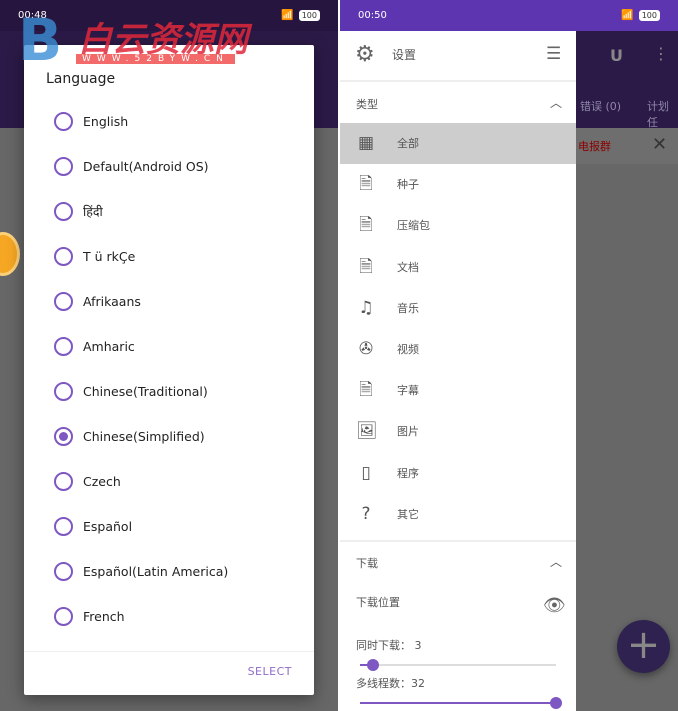  I want to click on select-button: SELECT, so click(270, 671).